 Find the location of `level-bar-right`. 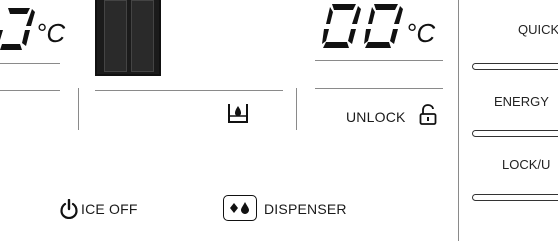

level-bar-right is located at coordinates (142, 36).